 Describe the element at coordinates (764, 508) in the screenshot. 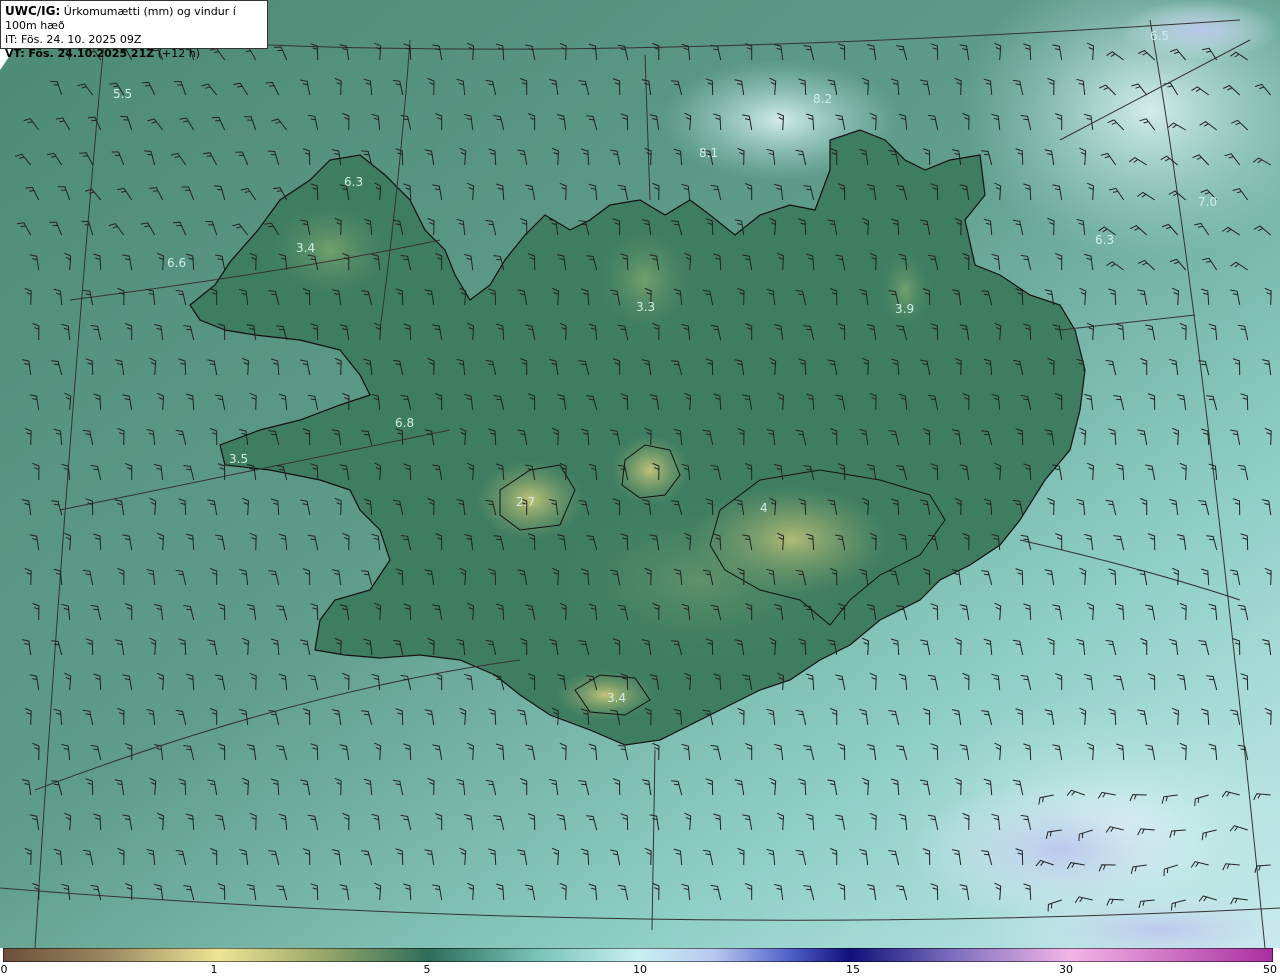

I see `field-value: 4` at that location.